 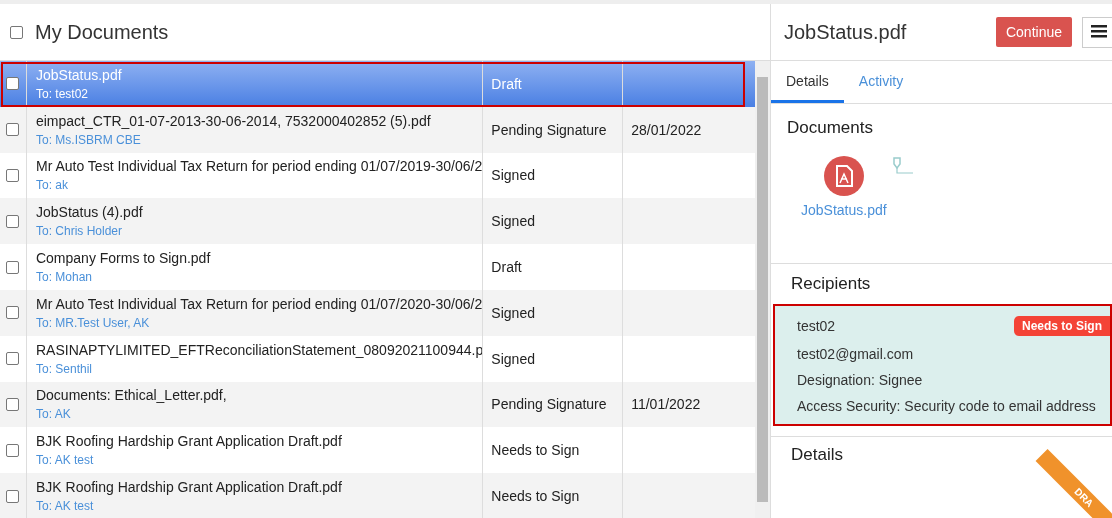 I want to click on document-row: Documents: Ethical_Letter.pdf, To: AK Pending Signature 11/01/2022, so click(x=377, y=404).